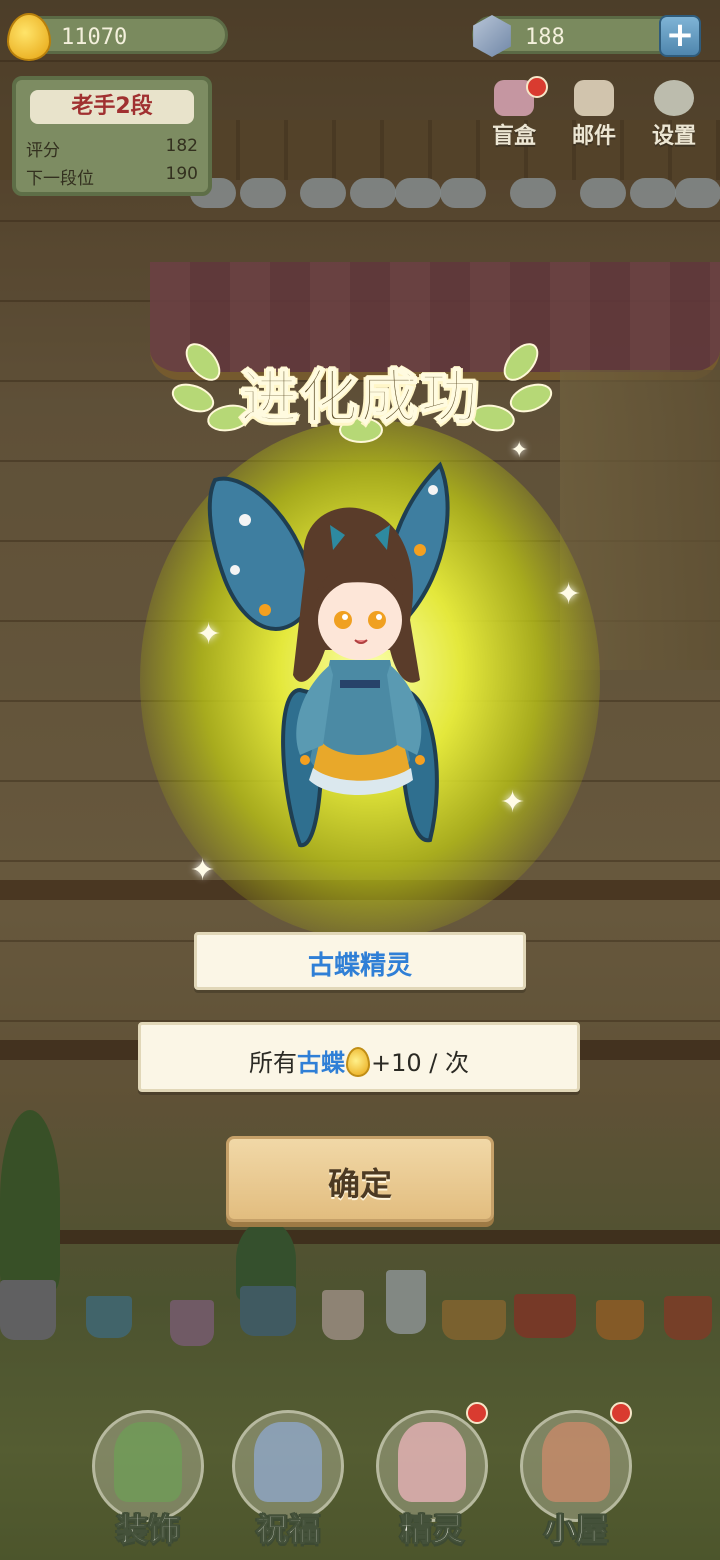 The image size is (720, 1560). Describe the element at coordinates (147, 1529) in the screenshot. I see `nav-decorate-label: 装饰` at that location.